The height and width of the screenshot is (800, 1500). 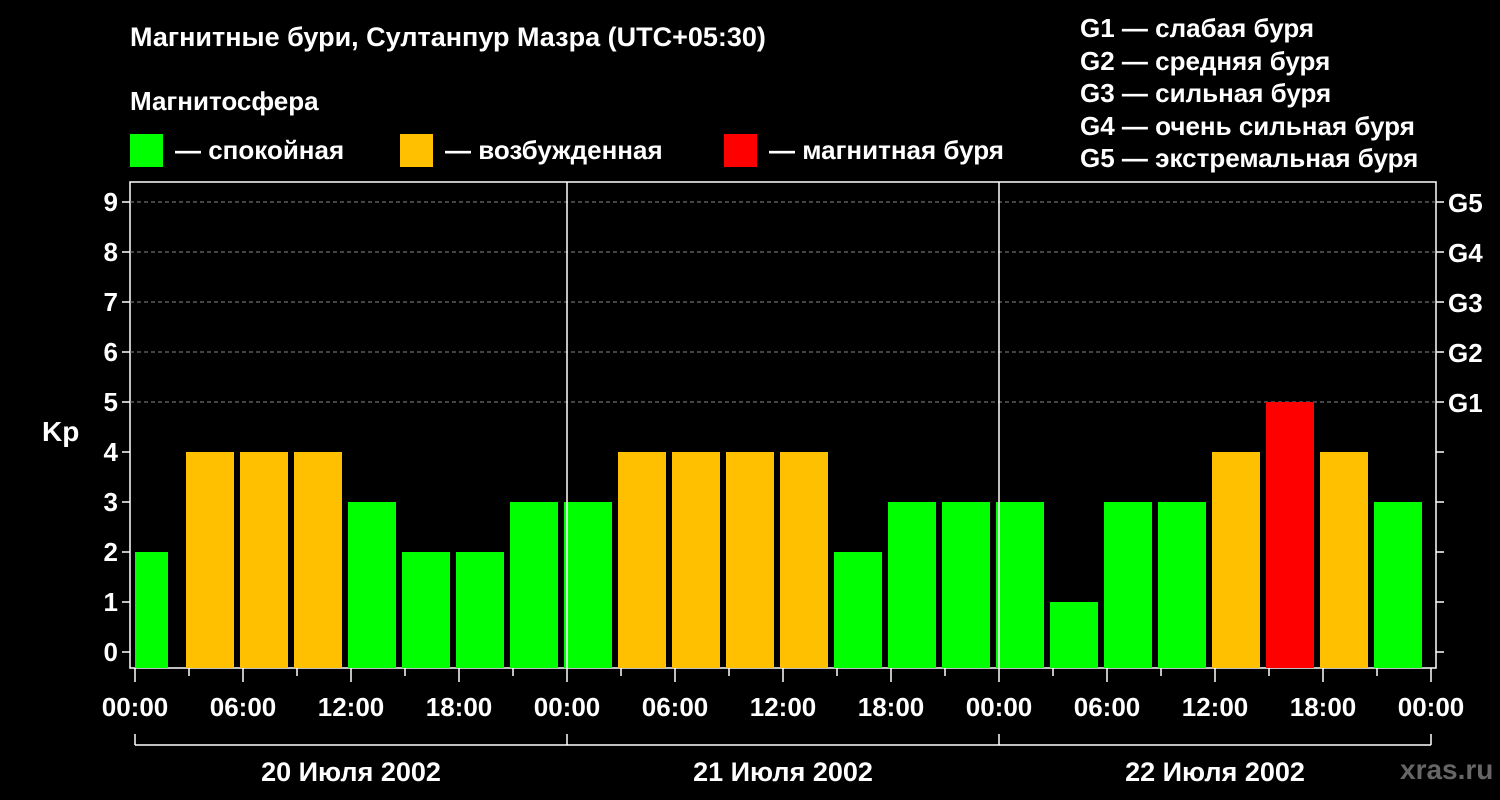 What do you see at coordinates (1465, 353) in the screenshot?
I see `g-scale-label: G2` at bounding box center [1465, 353].